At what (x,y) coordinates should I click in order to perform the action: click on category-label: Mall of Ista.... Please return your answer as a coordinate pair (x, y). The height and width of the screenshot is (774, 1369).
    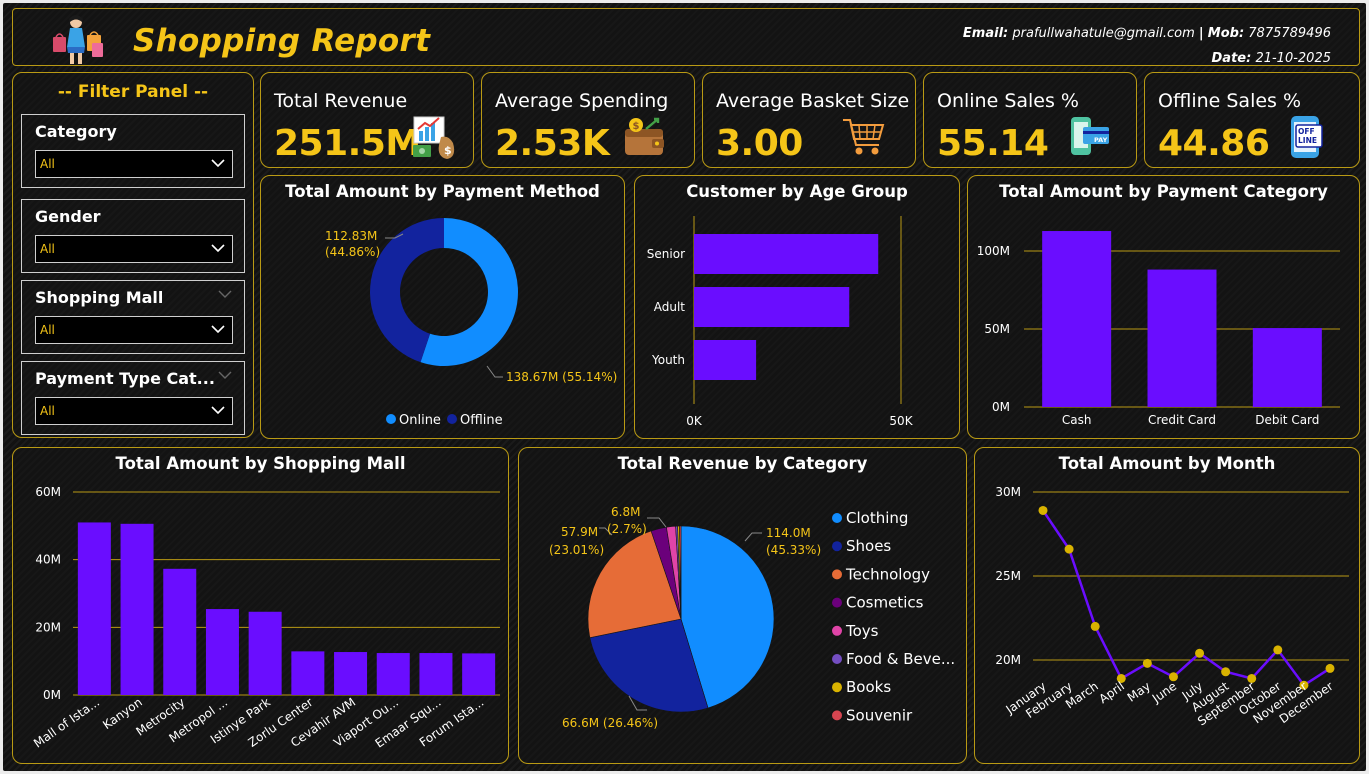
    Looking at the image, I should click on (66, 723).